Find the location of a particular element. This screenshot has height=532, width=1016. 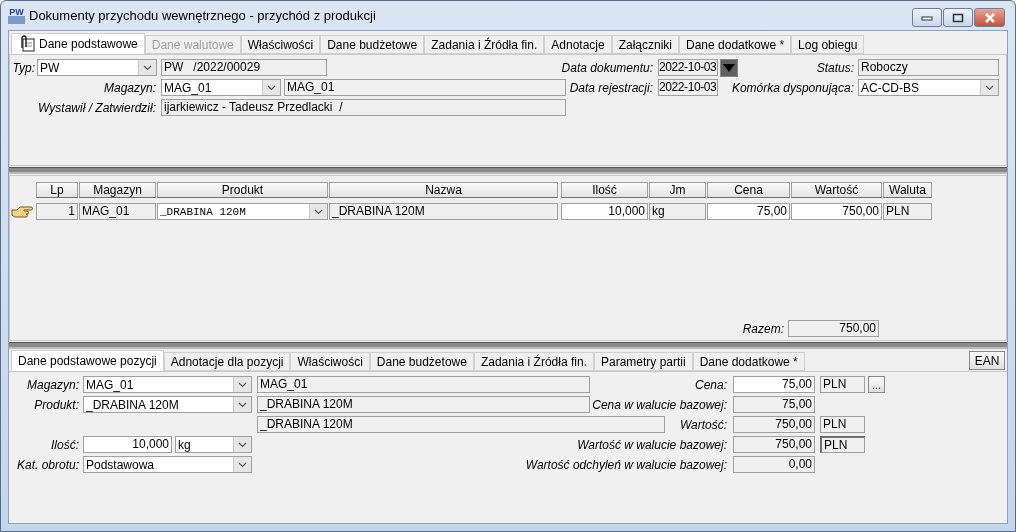

tab: Adnotacje is located at coordinates (578, 44).